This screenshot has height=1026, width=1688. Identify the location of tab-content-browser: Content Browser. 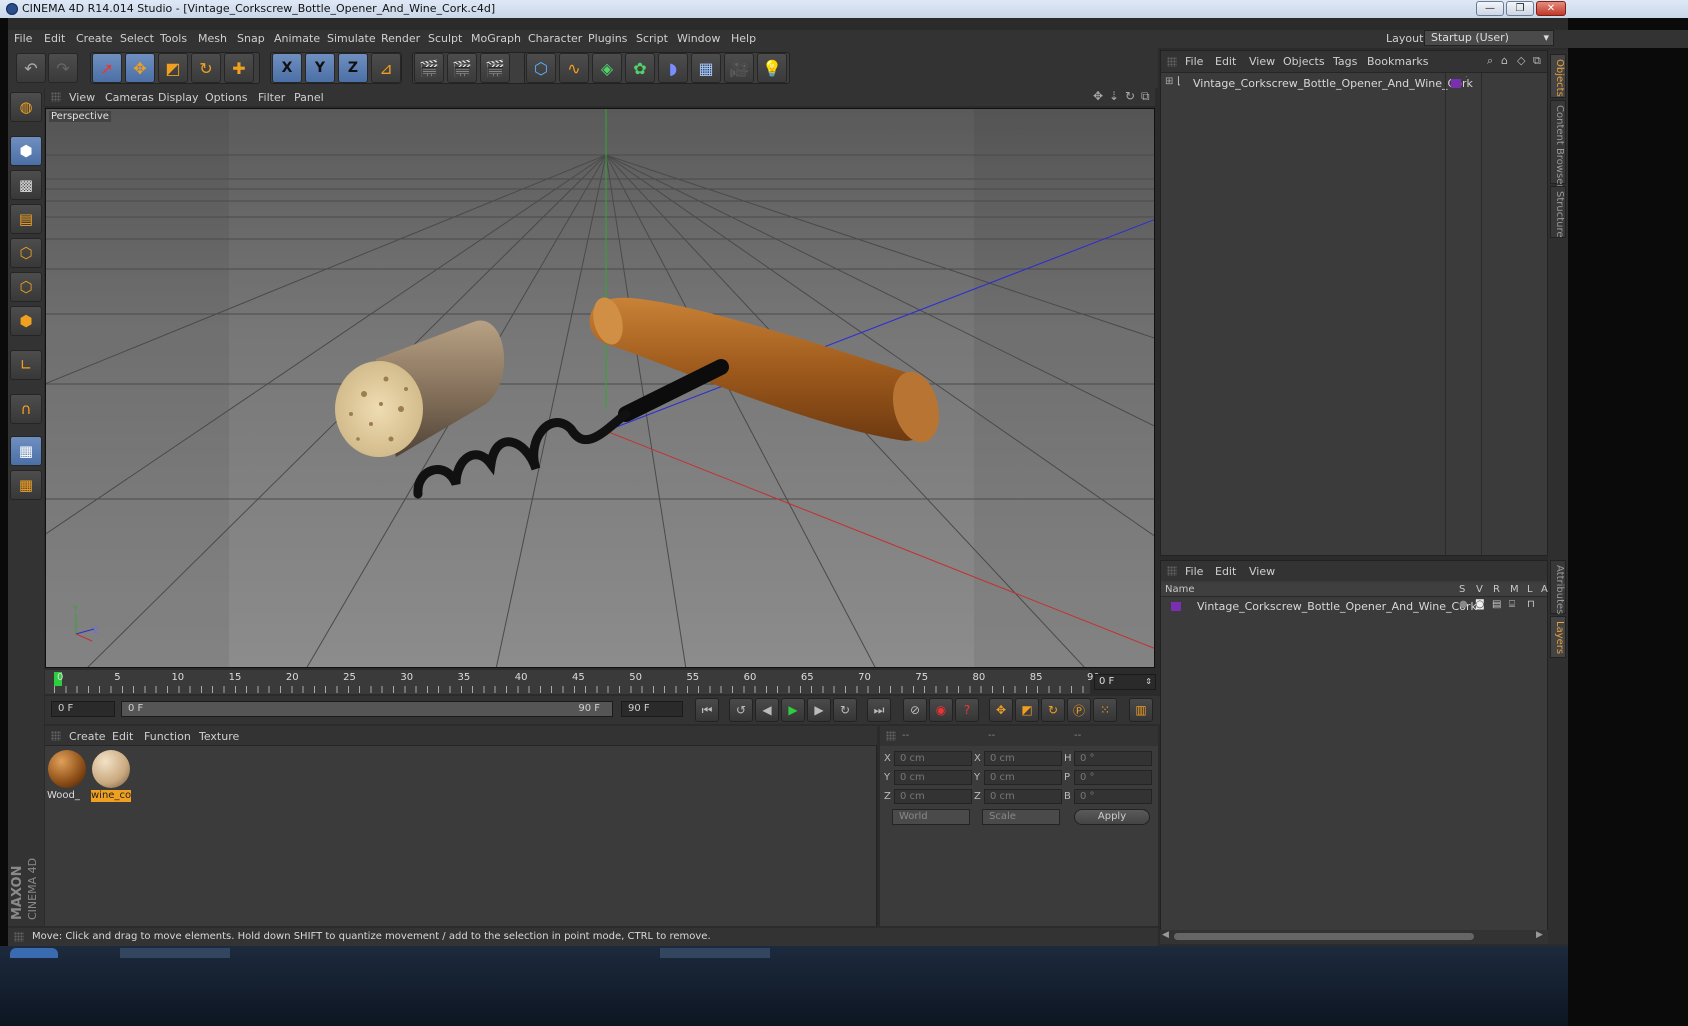
(1558, 144).